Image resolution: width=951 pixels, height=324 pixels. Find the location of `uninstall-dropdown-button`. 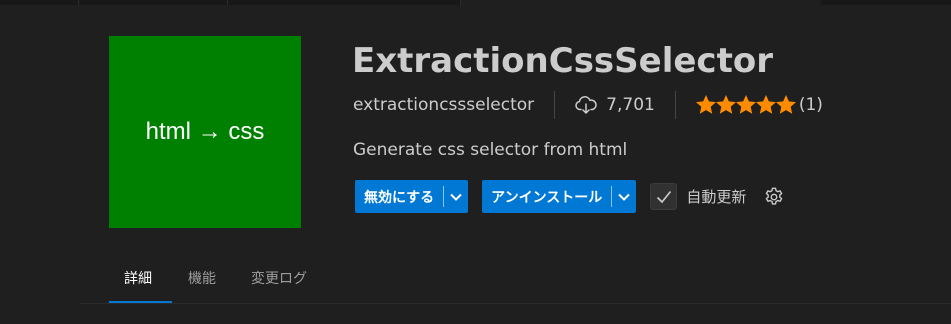

uninstall-dropdown-button is located at coordinates (624, 196).